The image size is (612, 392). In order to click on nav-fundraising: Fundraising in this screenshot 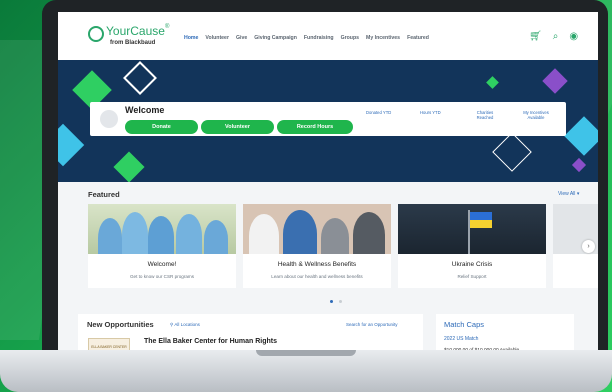, I will do `click(319, 38)`.